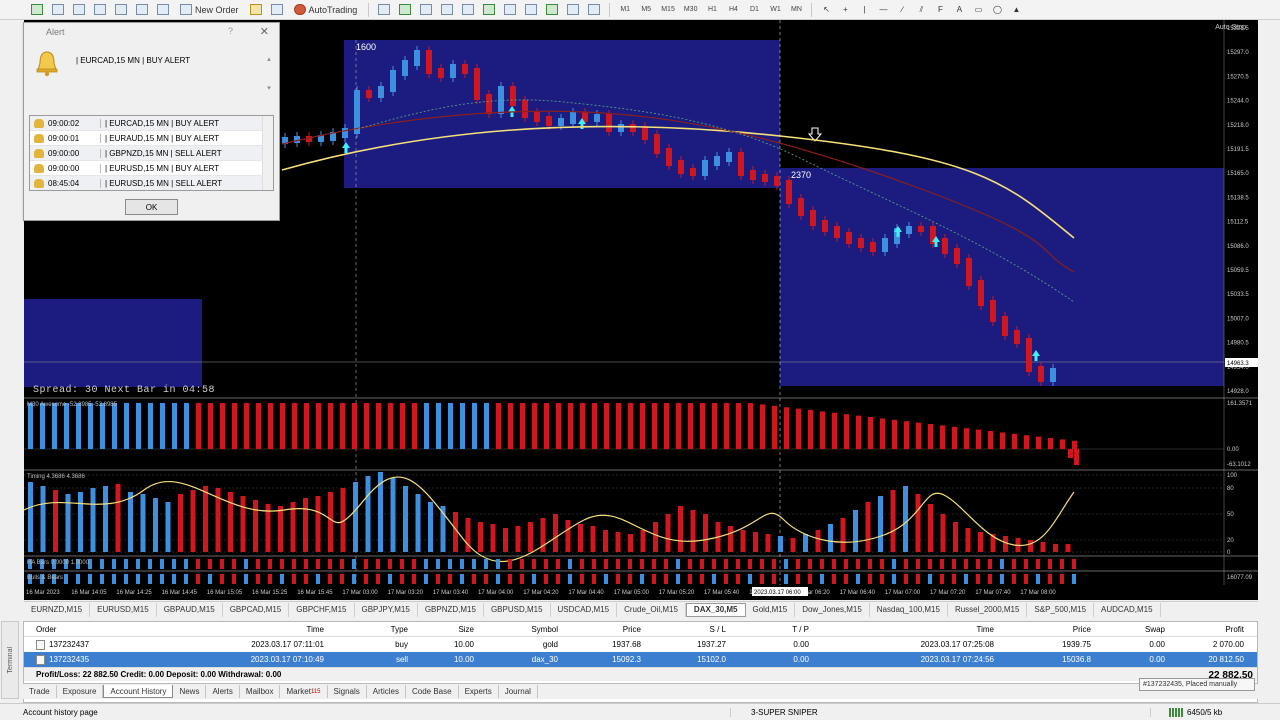  Describe the element at coordinates (1042, 629) in the screenshot. I see `col-close-price: Price` at that location.